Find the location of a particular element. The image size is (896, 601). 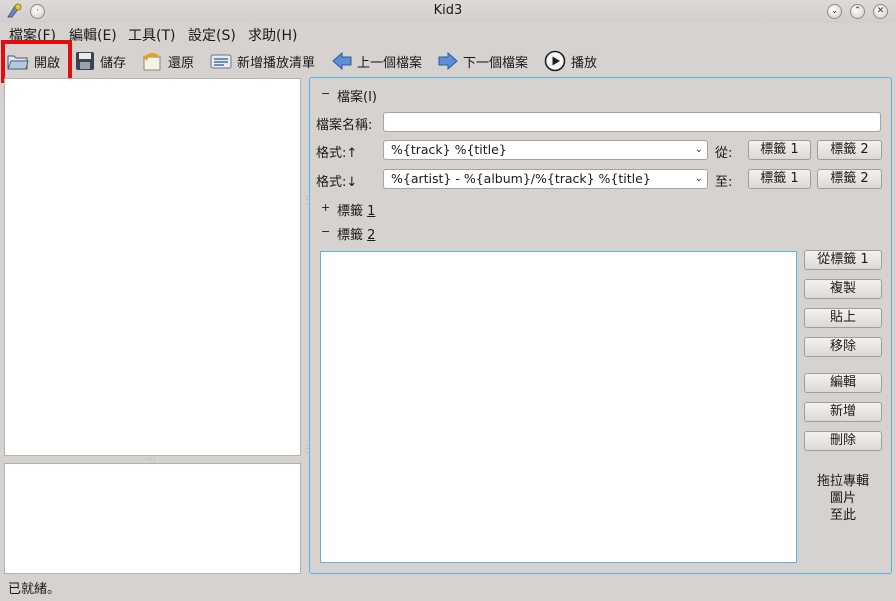

cover-drop-line: 圖片 is located at coordinates (842, 498).